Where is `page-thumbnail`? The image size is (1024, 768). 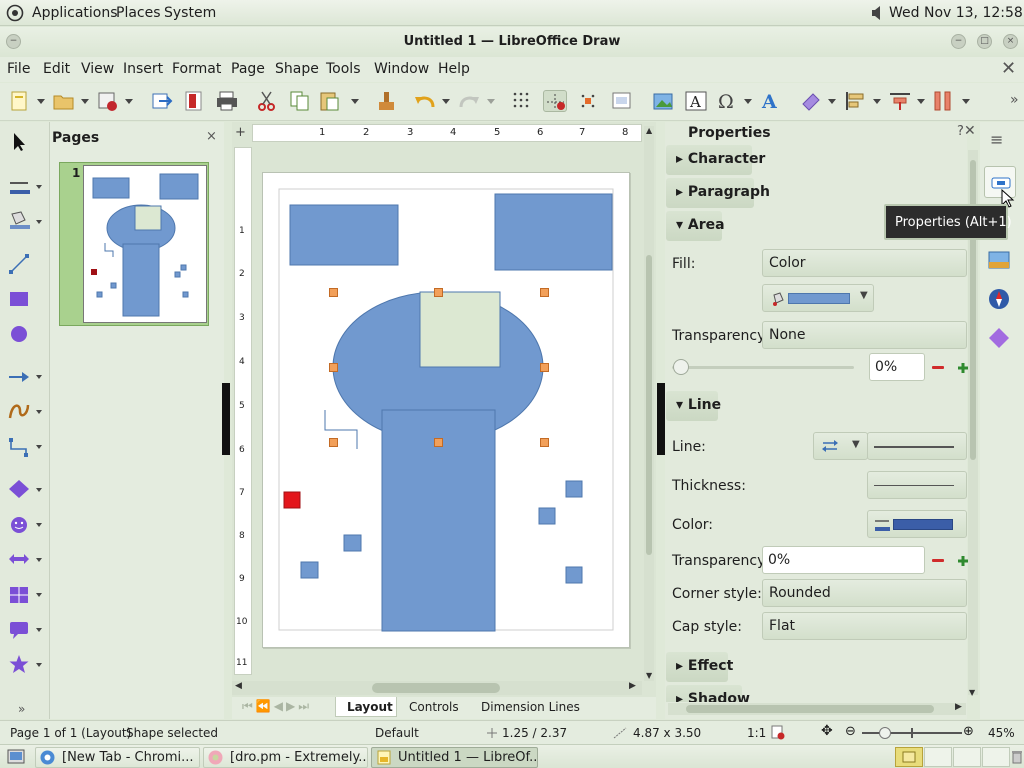
page-thumbnail is located at coordinates (145, 244).